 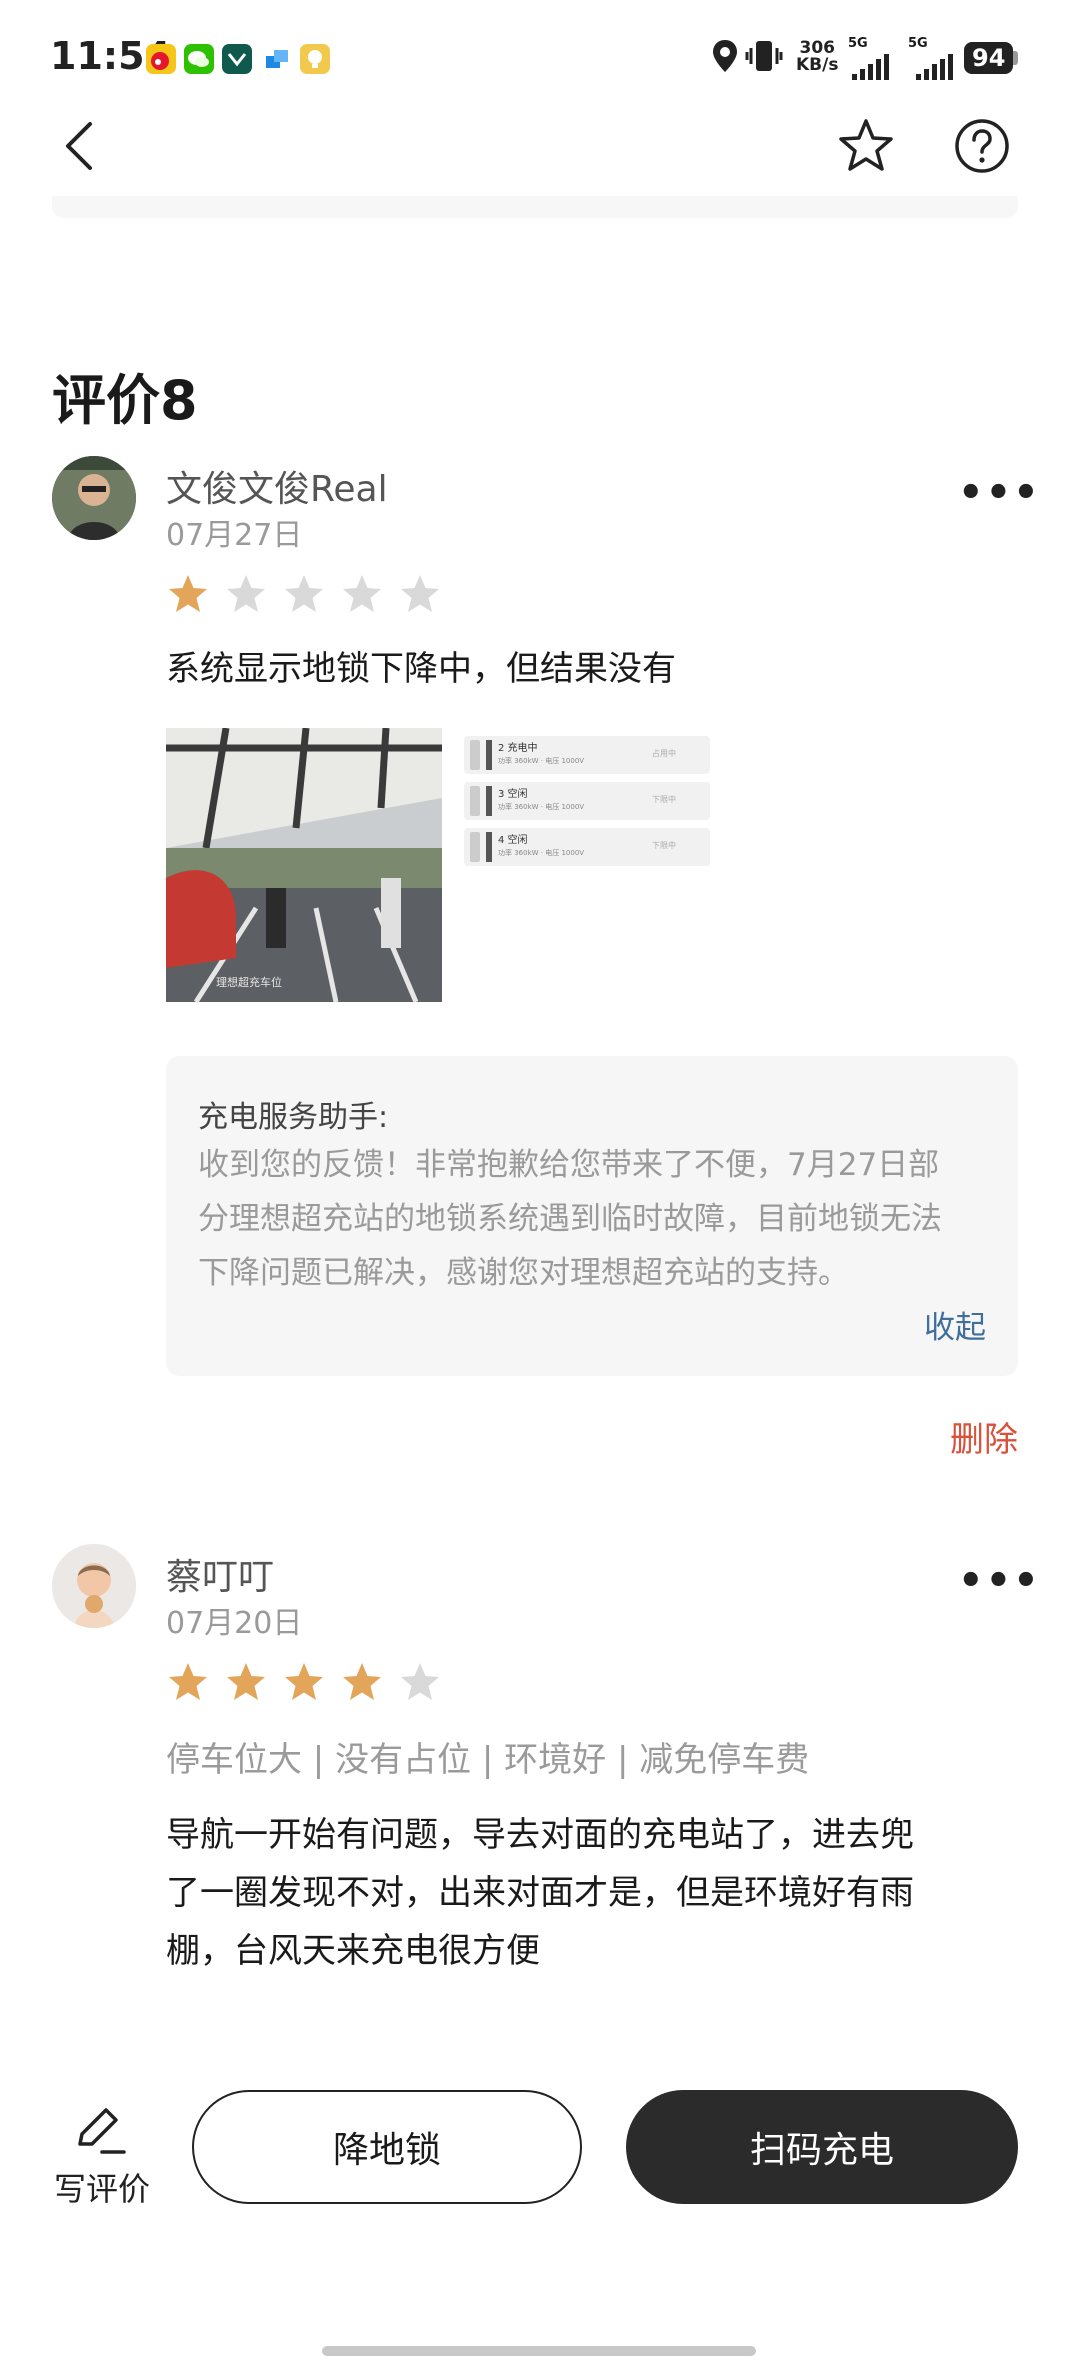 I want to click on lower-lock-button: 降地锁, so click(x=387, y=2147).